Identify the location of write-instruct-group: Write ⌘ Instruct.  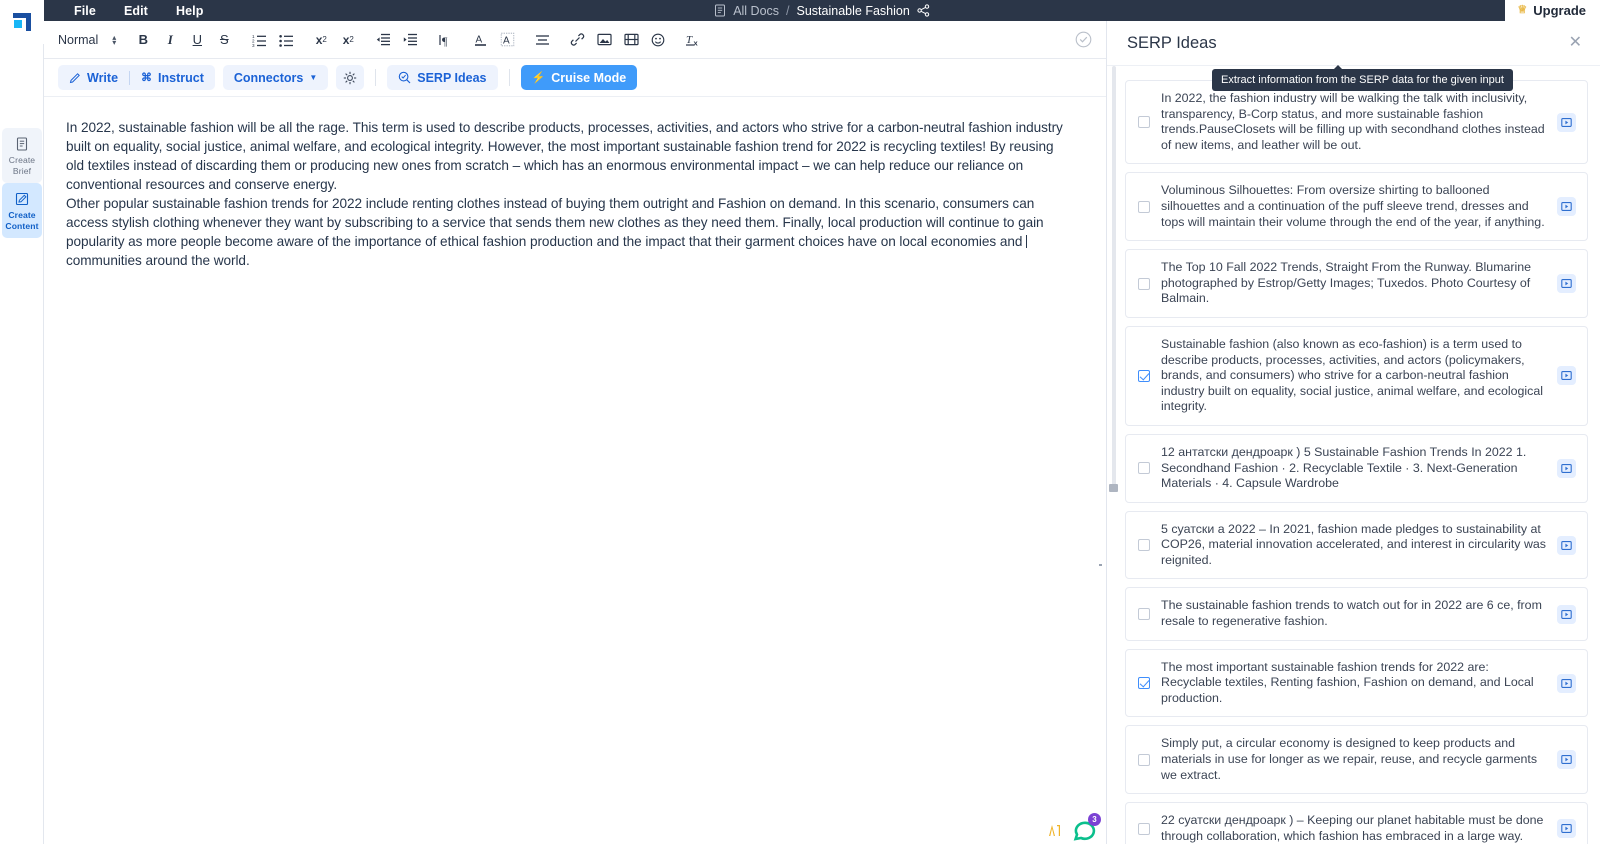
(136, 77).